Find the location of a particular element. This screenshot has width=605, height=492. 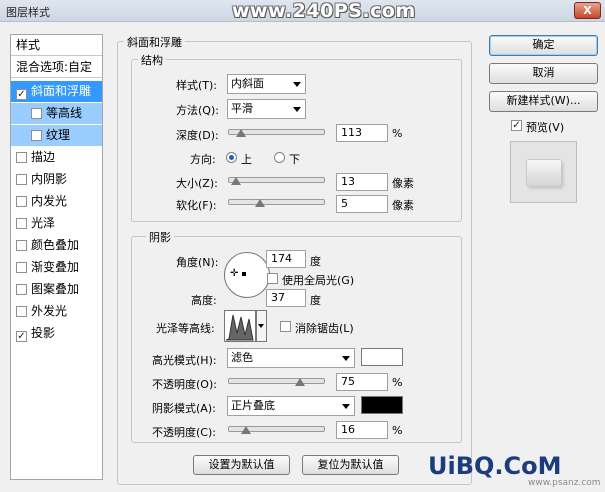

style-item-satin: 光泽 is located at coordinates (56, 223).